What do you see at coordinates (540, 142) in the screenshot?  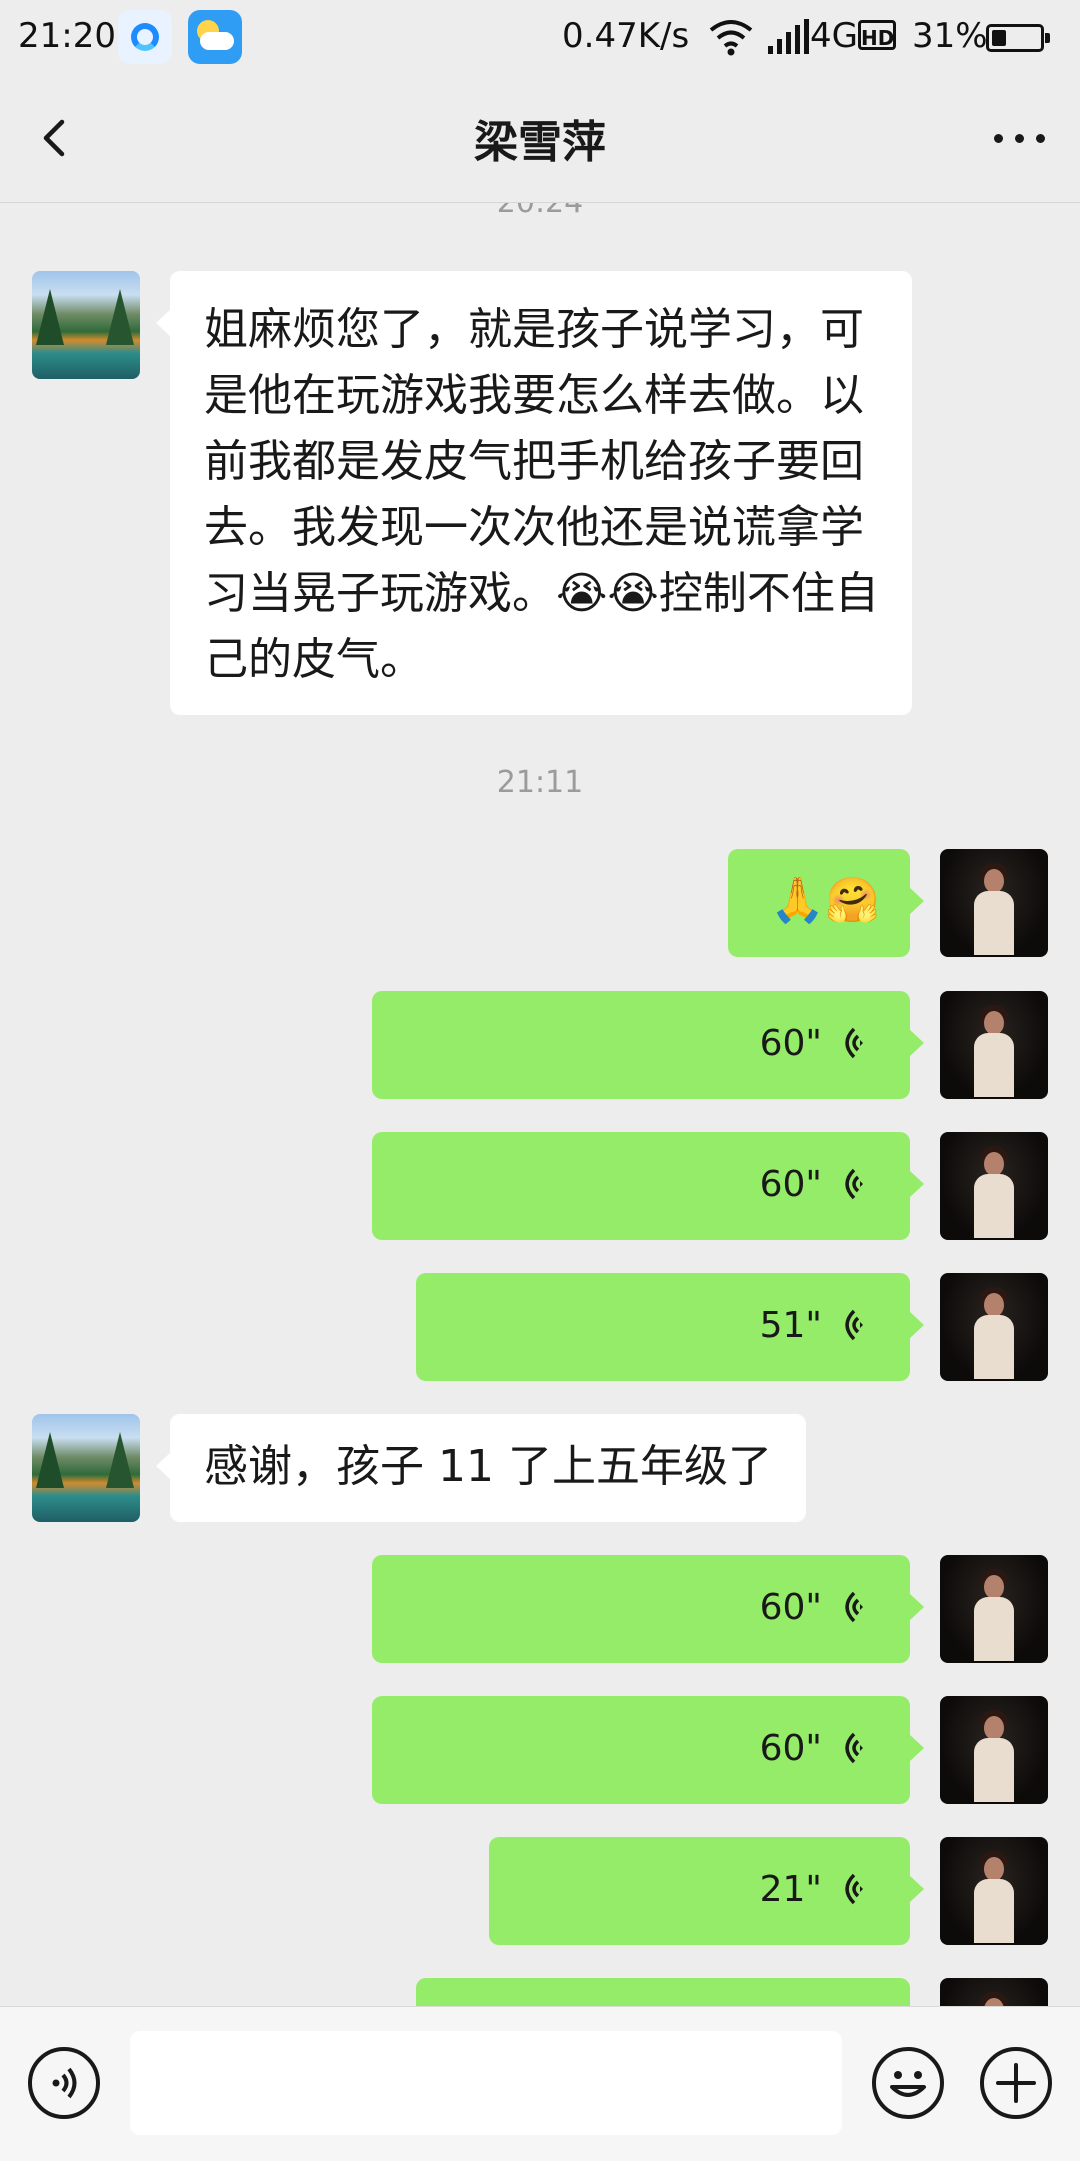 I see `contact-name: 梁雪萍` at bounding box center [540, 142].